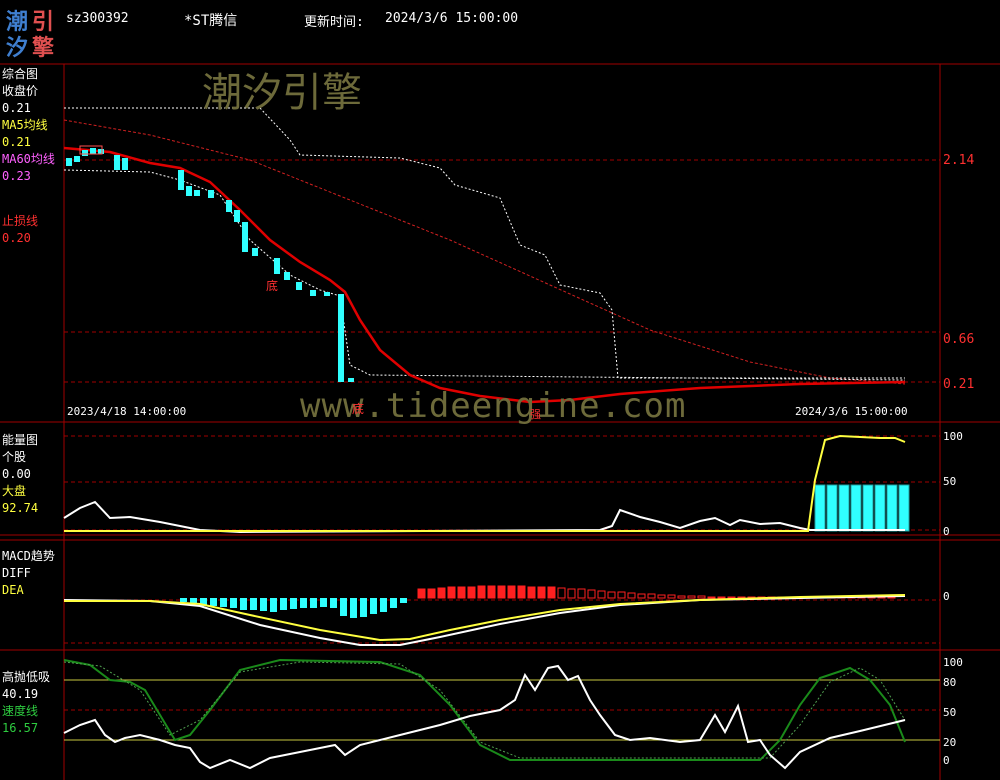 This screenshot has width=1000, height=780. Describe the element at coordinates (13, 590) in the screenshot. I see `dea-label: DEA` at that location.